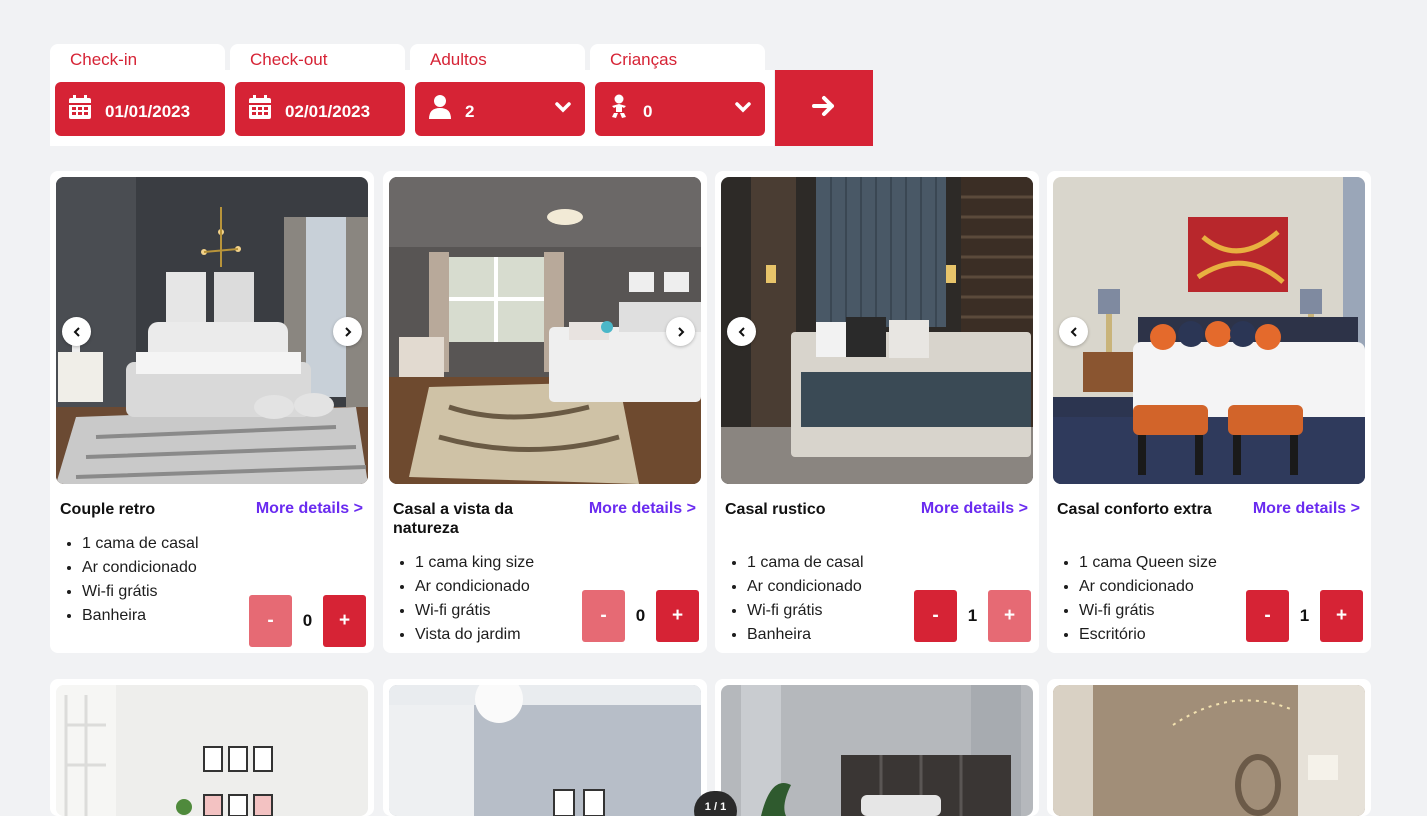 The width and height of the screenshot is (1427, 816). I want to click on children-label: Crianças, so click(677, 59).